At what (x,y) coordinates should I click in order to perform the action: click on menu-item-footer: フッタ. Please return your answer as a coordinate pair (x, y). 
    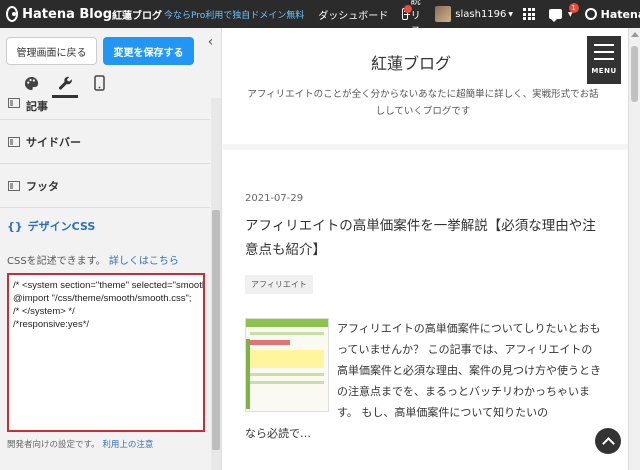
    Looking at the image, I should click on (105, 186).